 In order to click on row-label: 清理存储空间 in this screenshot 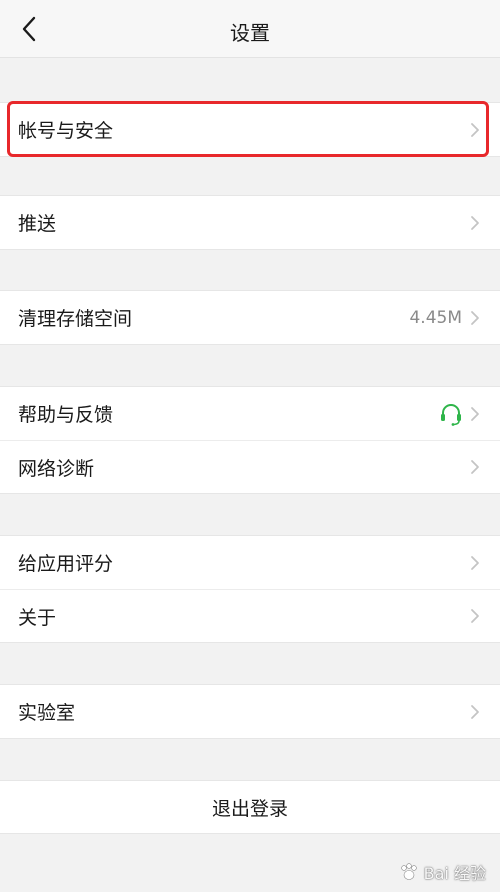, I will do `click(75, 319)`.